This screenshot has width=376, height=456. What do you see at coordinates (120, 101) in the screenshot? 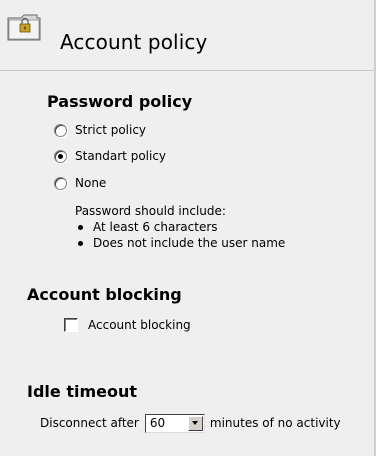
I see `password-policy-heading: Password policy` at bounding box center [120, 101].